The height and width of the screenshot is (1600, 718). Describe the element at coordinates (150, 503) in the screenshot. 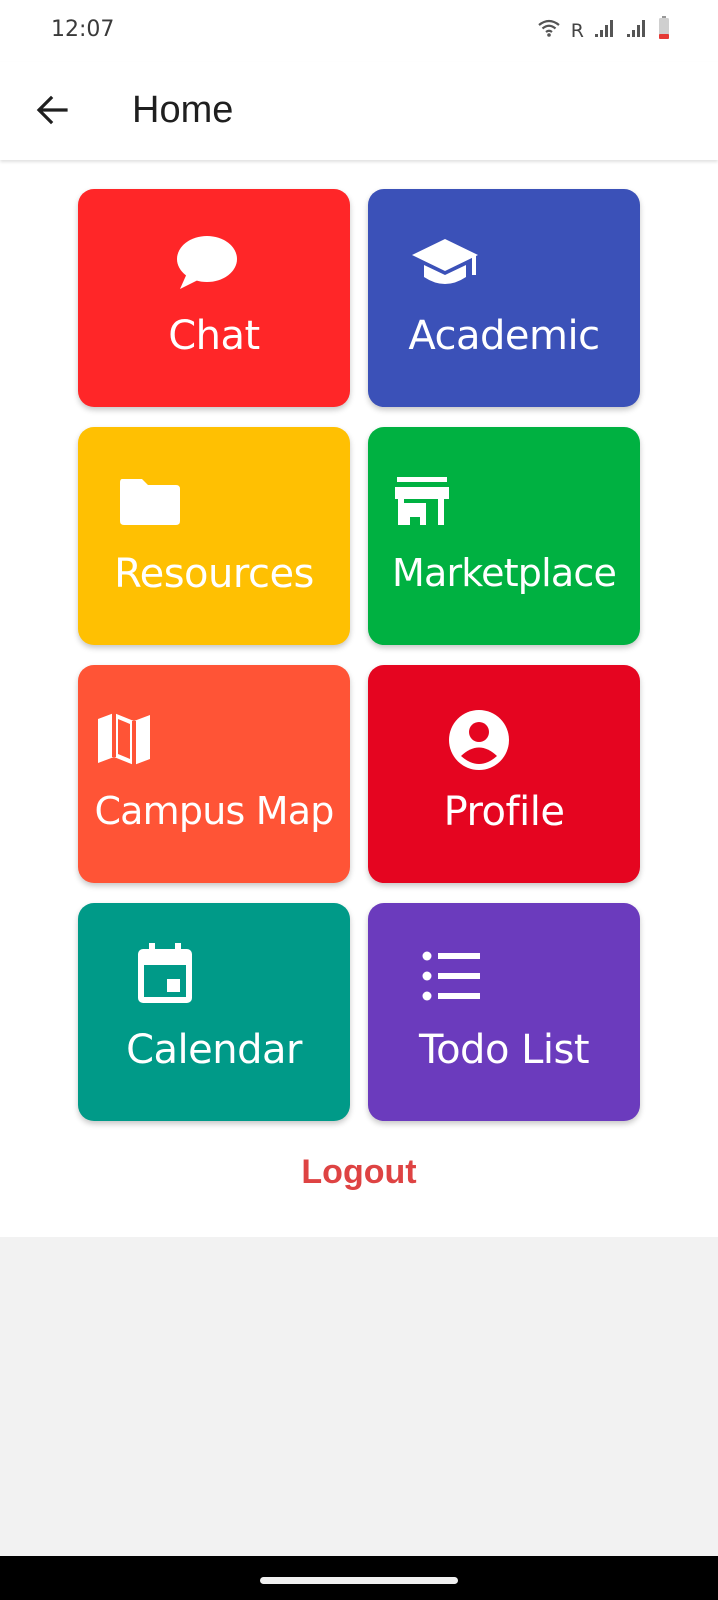

I see `folder-icon` at that location.